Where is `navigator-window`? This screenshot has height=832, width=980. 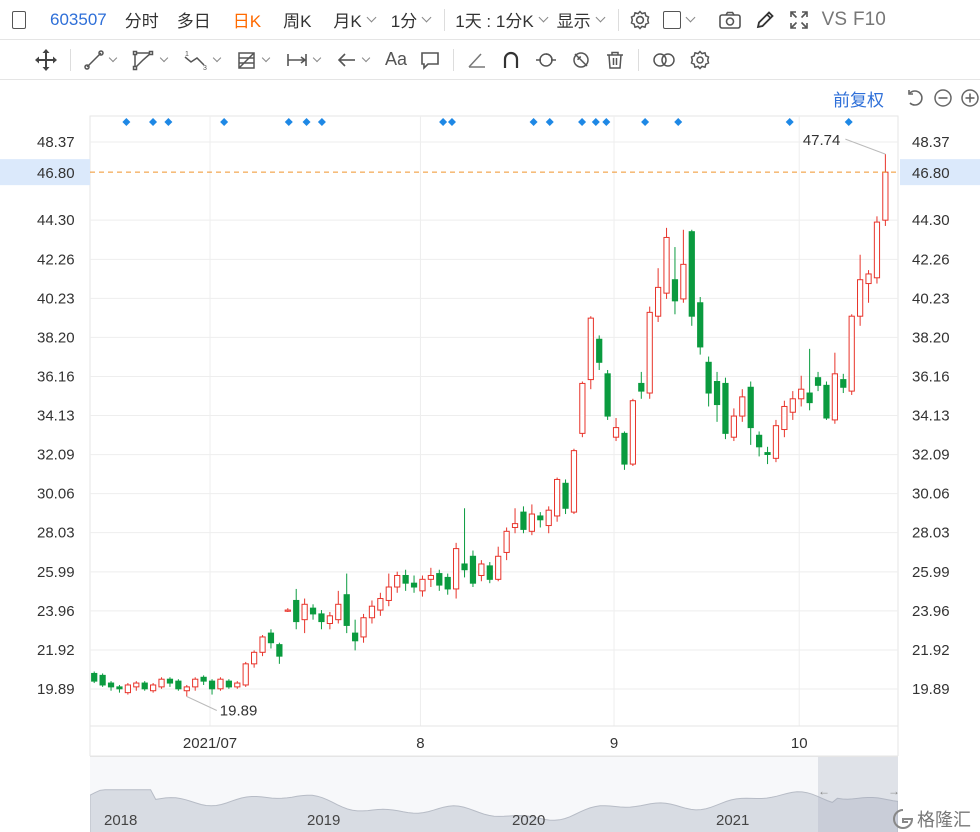 navigator-window is located at coordinates (858, 794).